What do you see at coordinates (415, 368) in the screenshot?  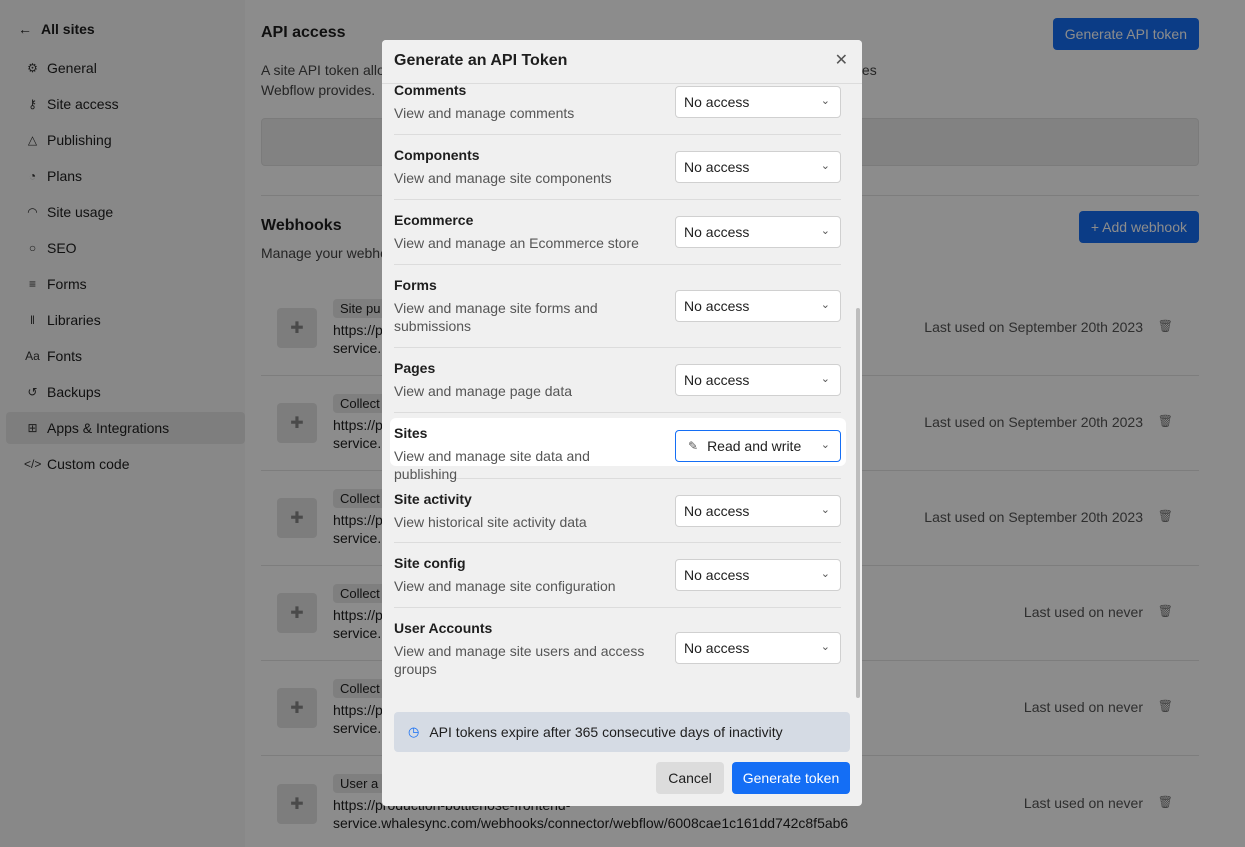 I see `permission-name: Pages` at bounding box center [415, 368].